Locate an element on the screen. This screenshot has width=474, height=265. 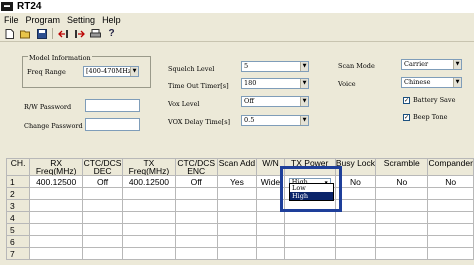
time-out-timer-value: 180 is located at coordinates (250, 83).